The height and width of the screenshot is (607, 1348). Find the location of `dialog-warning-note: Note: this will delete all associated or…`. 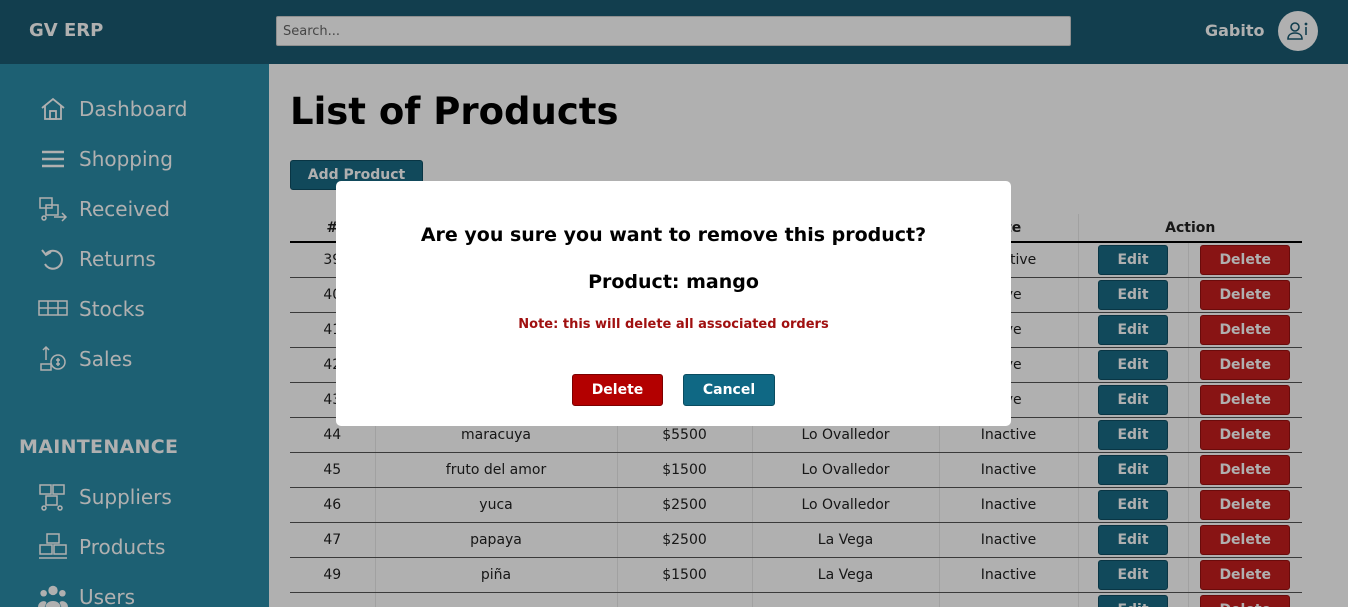

dialog-warning-note: Note: this will delete all associated or… is located at coordinates (673, 324).